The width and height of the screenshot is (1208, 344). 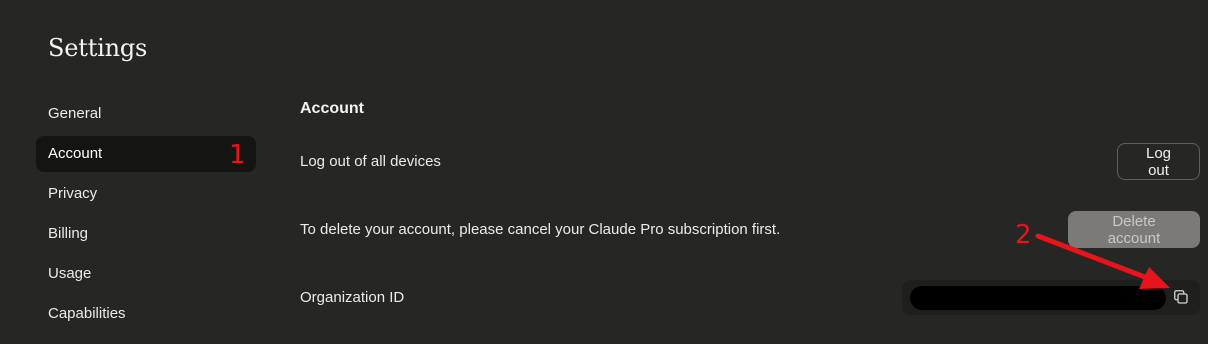 What do you see at coordinates (146, 234) in the screenshot?
I see `sidebar-item-billing: Billing` at bounding box center [146, 234].